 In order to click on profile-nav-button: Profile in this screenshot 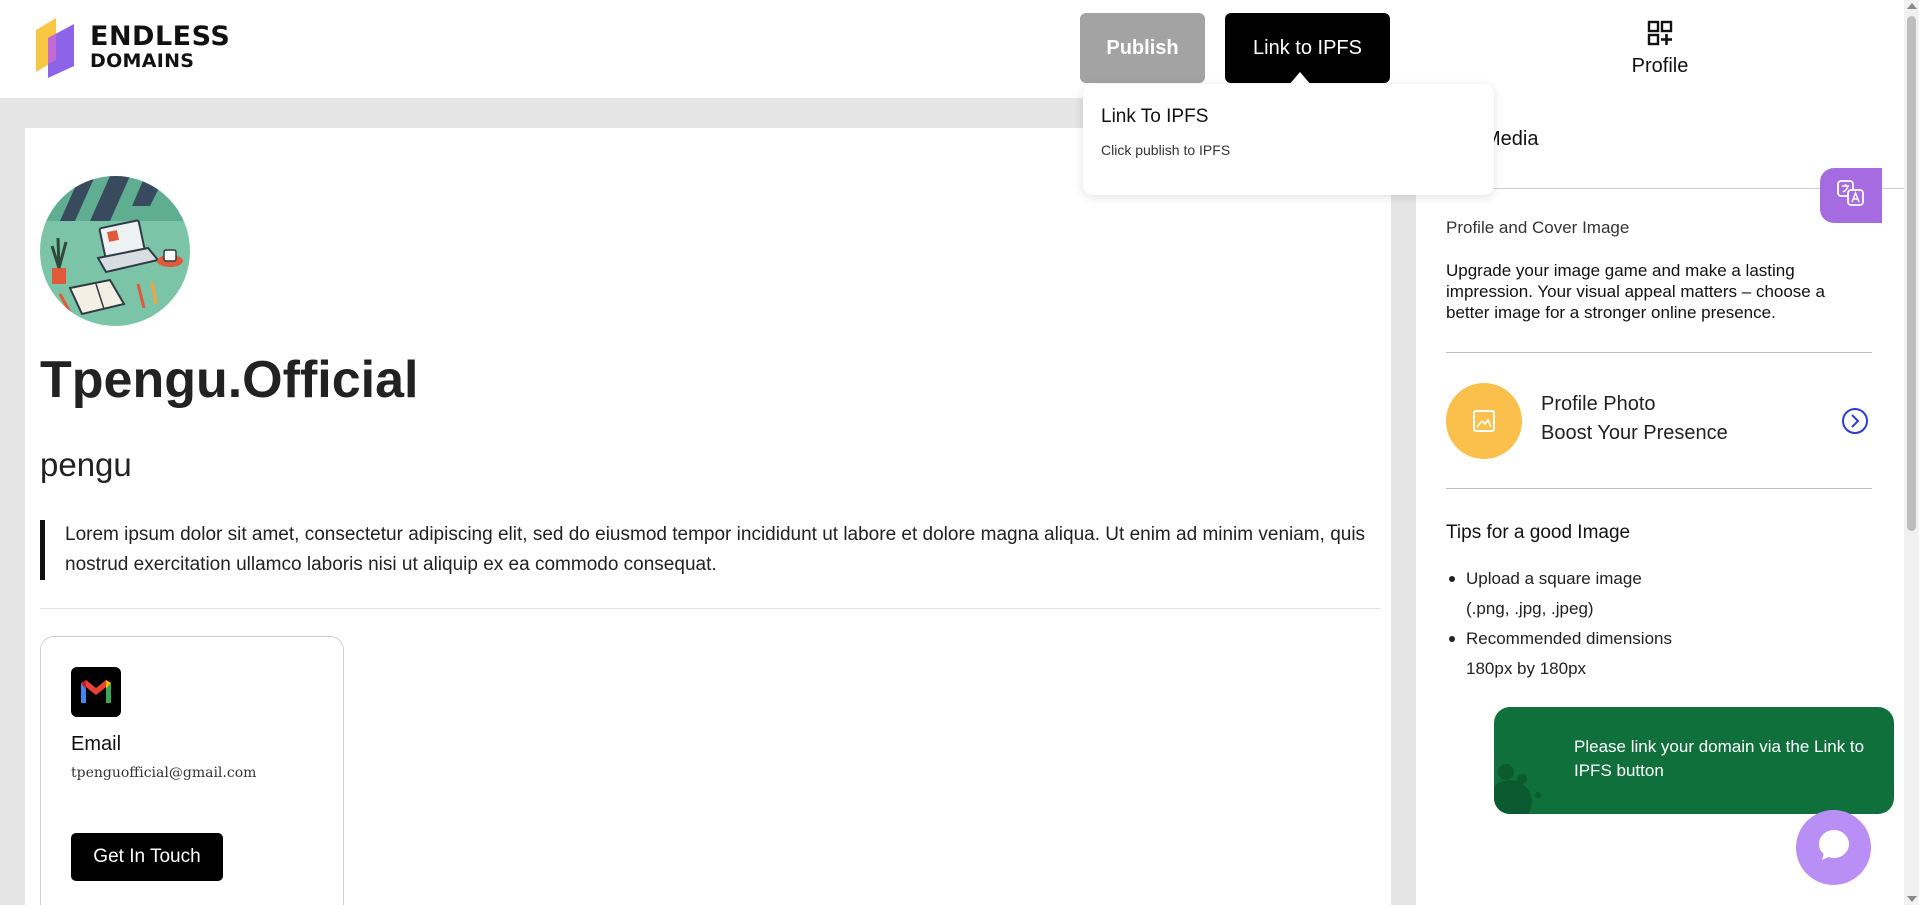, I will do `click(1660, 49)`.